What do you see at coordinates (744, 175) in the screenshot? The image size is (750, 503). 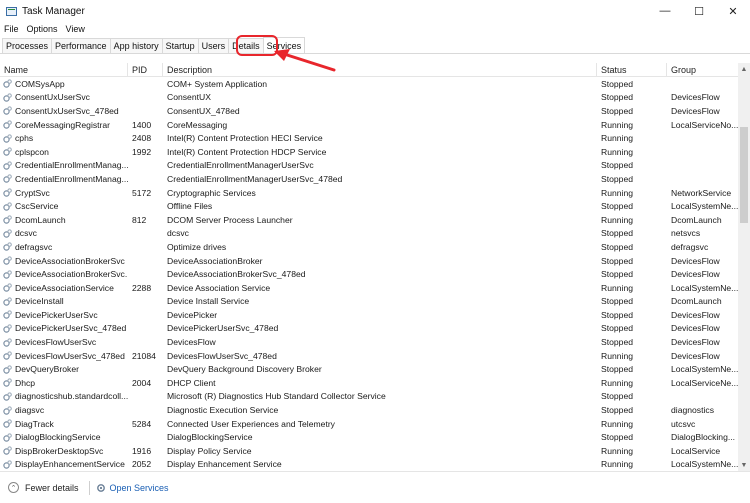 I see `scroll-thumb` at bounding box center [744, 175].